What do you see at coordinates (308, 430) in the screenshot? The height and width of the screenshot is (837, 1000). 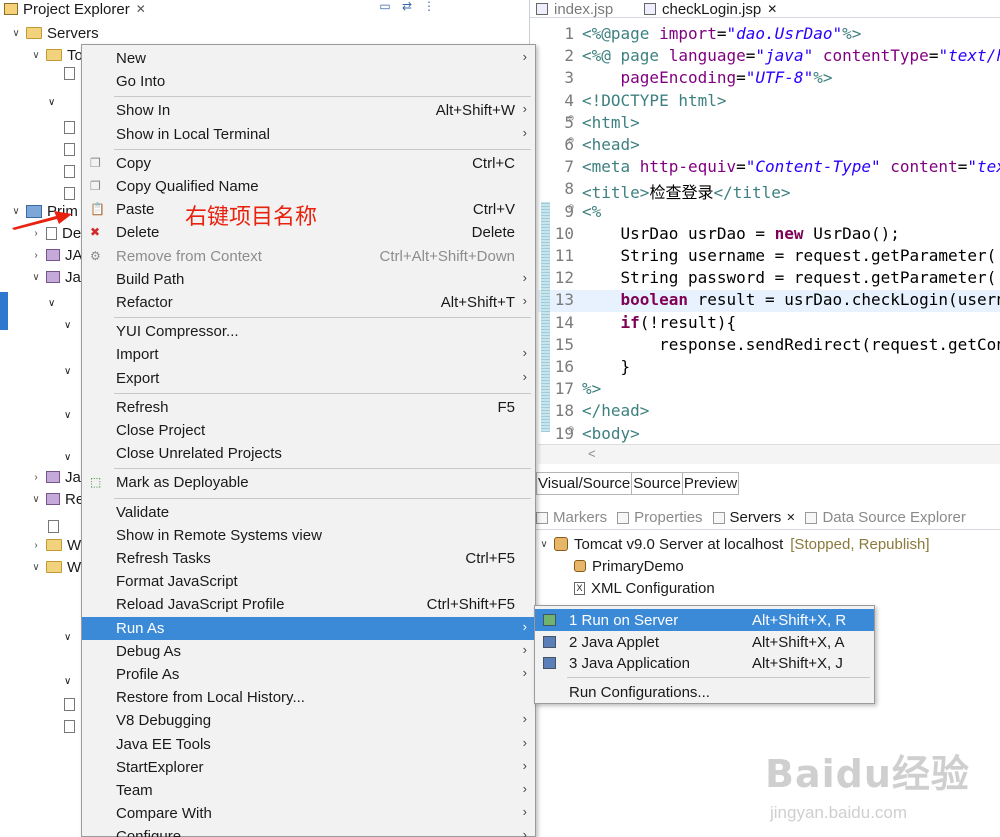 I see `menu-item-close-project: Close Project` at bounding box center [308, 430].